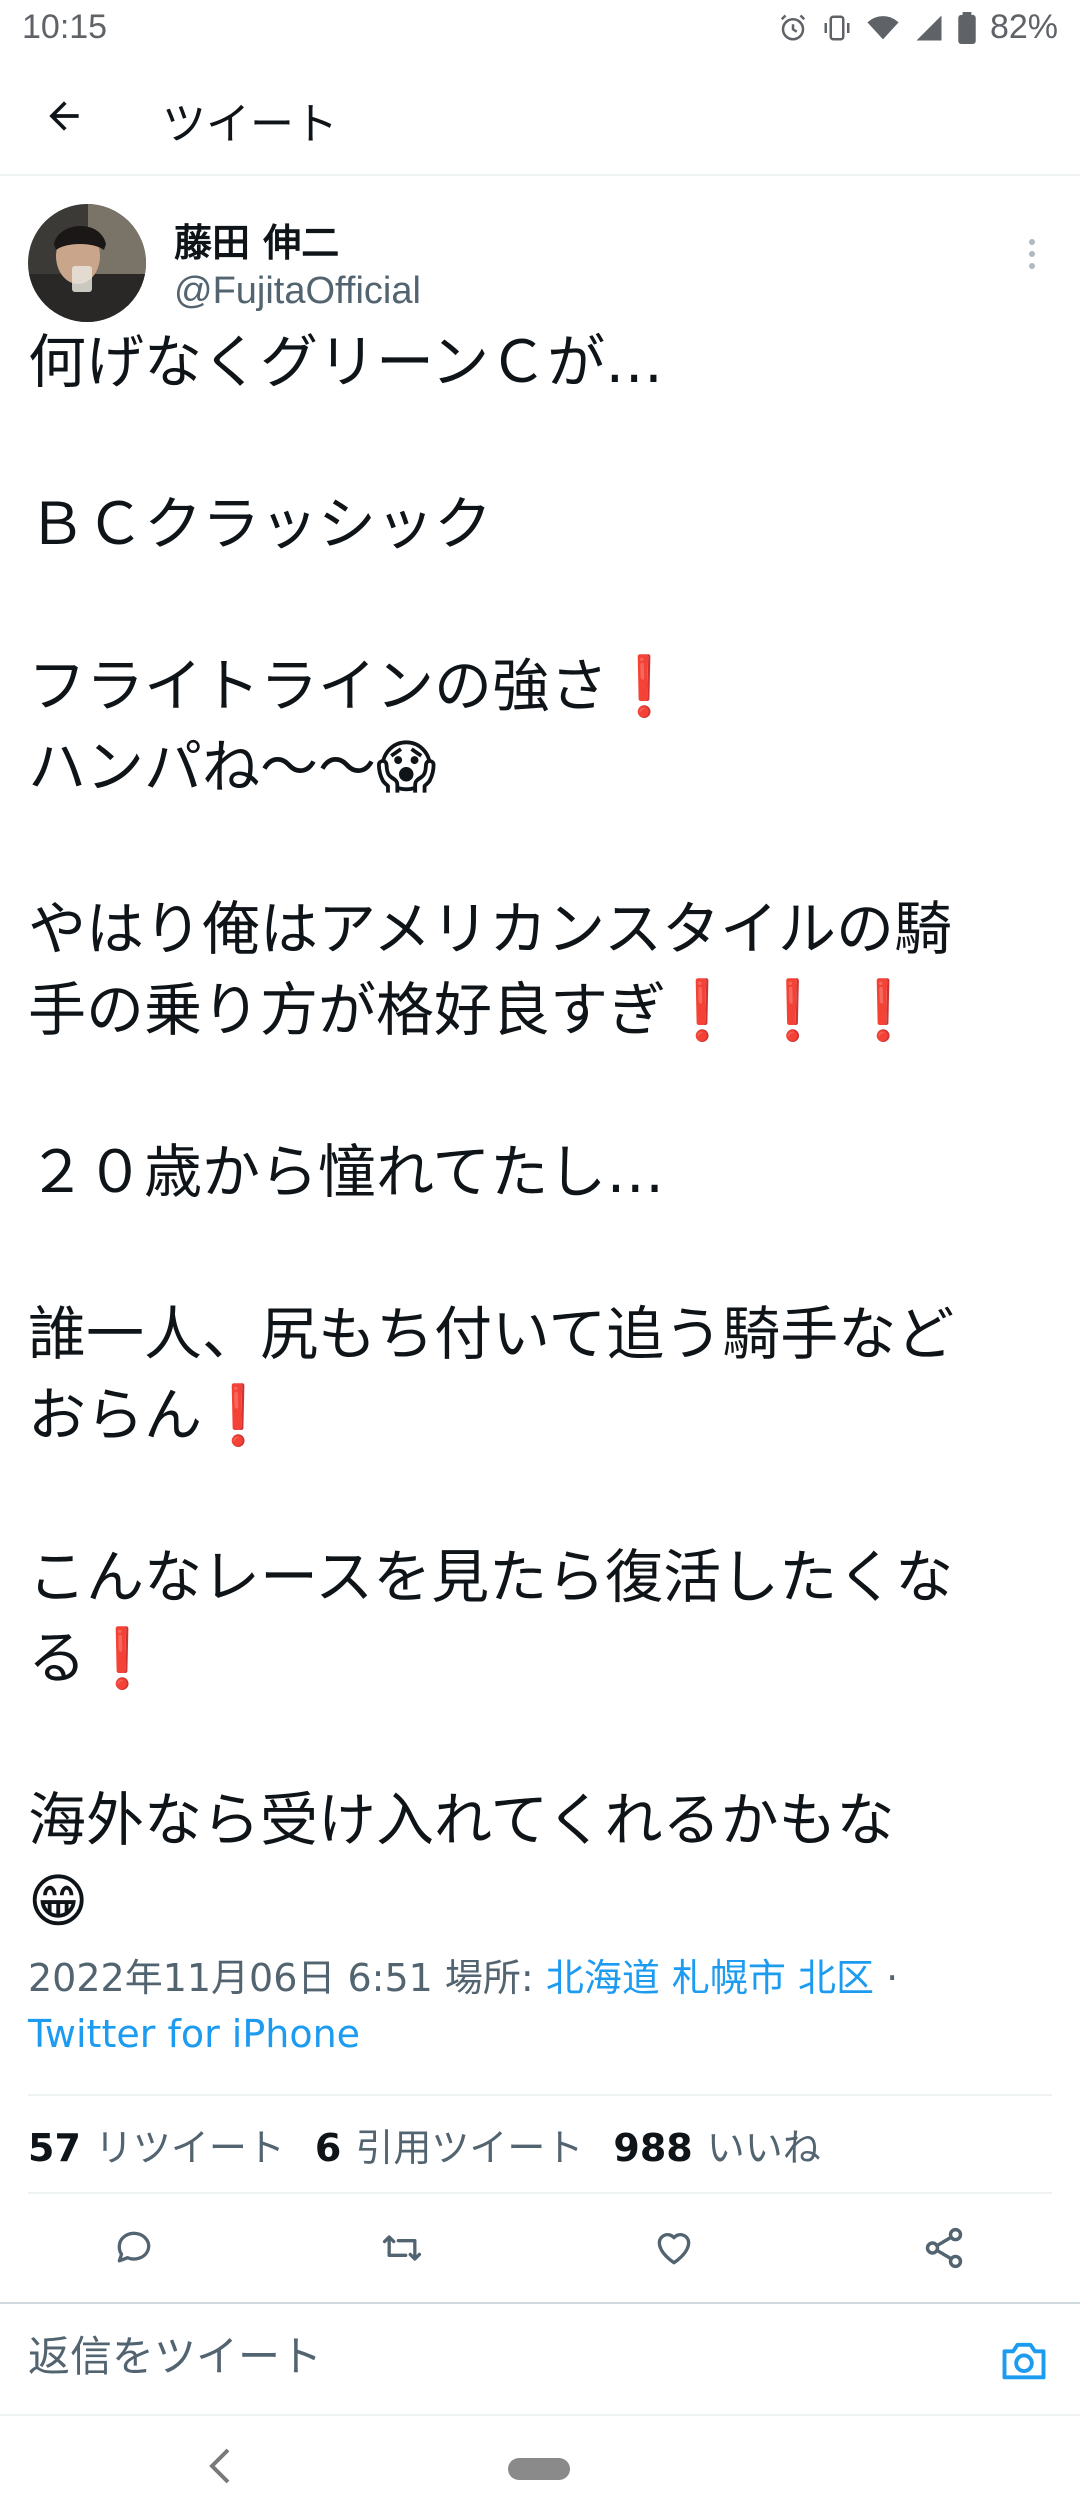  Describe the element at coordinates (297, 291) in the screenshot. I see `author-handle: @FujitaOfficial` at that location.